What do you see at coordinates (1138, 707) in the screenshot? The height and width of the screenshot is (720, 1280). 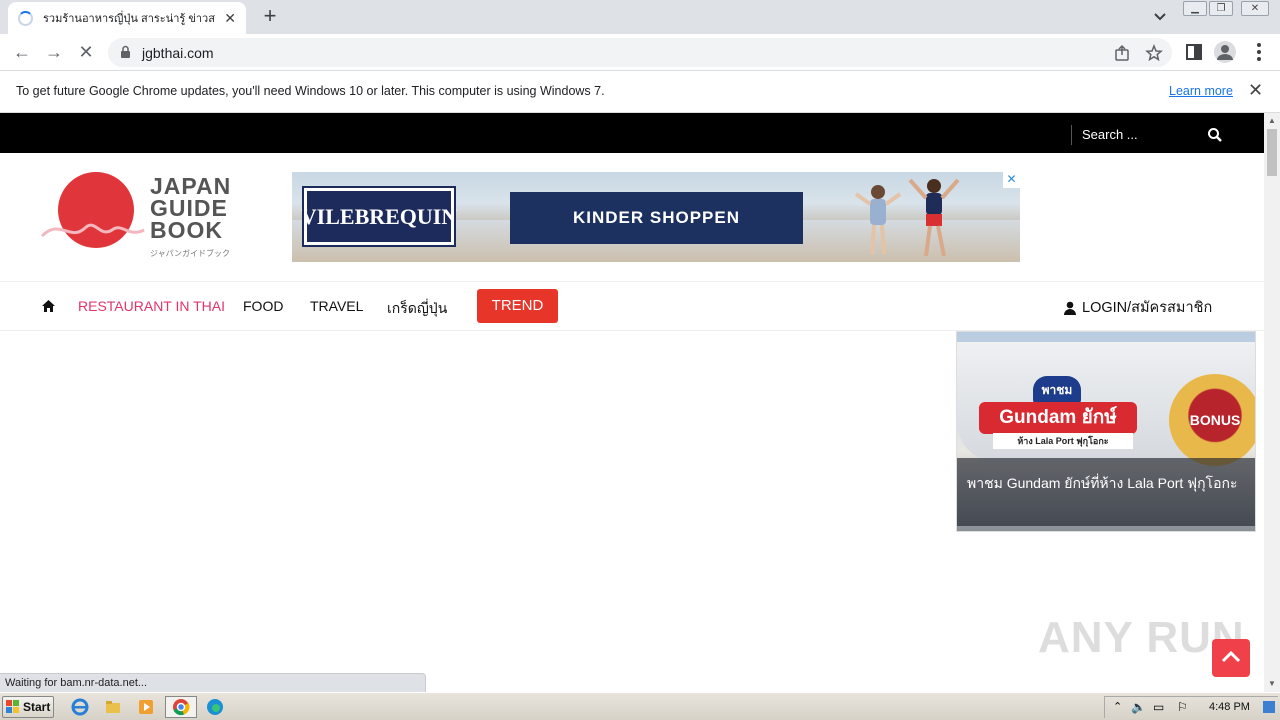 I see `volume-icon: 🔈` at bounding box center [1138, 707].